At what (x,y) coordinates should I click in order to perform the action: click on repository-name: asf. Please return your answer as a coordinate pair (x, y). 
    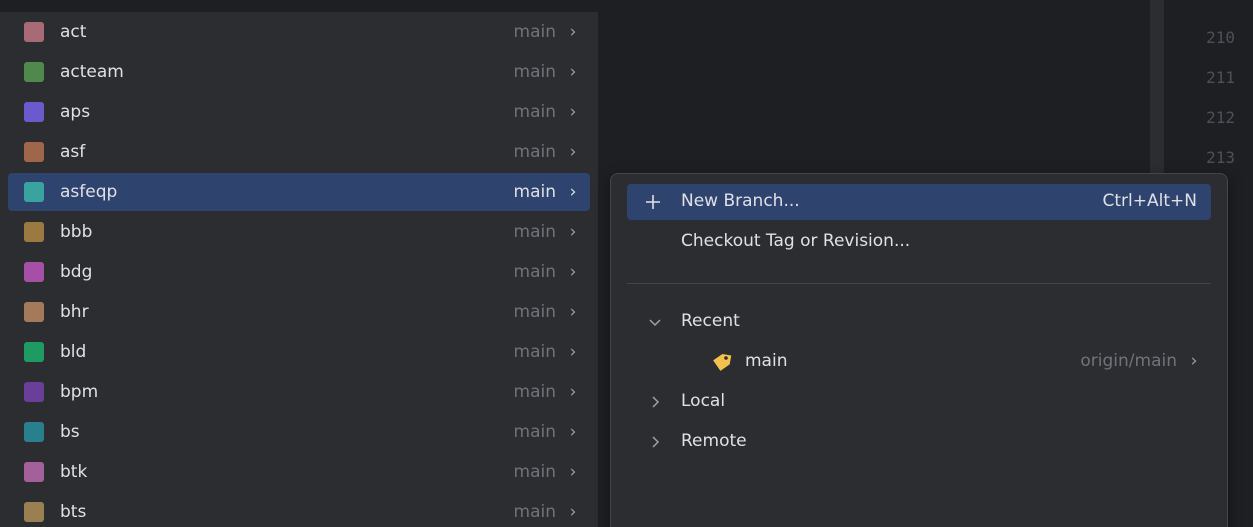
    Looking at the image, I should click on (73, 152).